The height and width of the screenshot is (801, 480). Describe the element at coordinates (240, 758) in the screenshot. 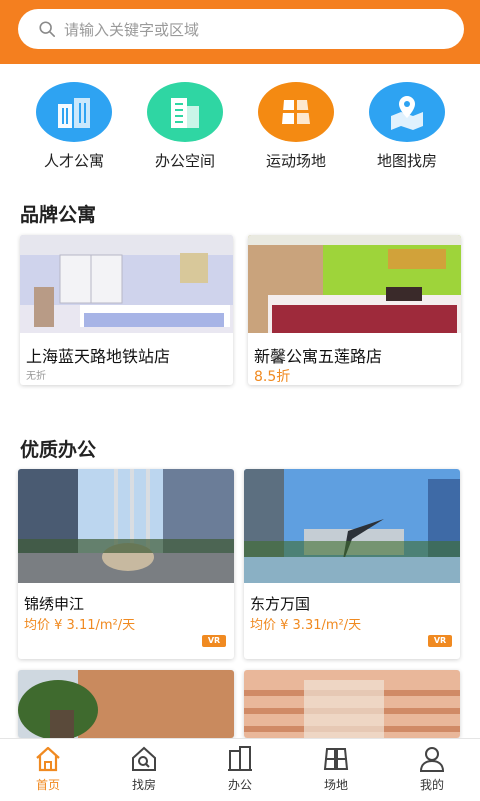

I see `office-building-icon` at that location.